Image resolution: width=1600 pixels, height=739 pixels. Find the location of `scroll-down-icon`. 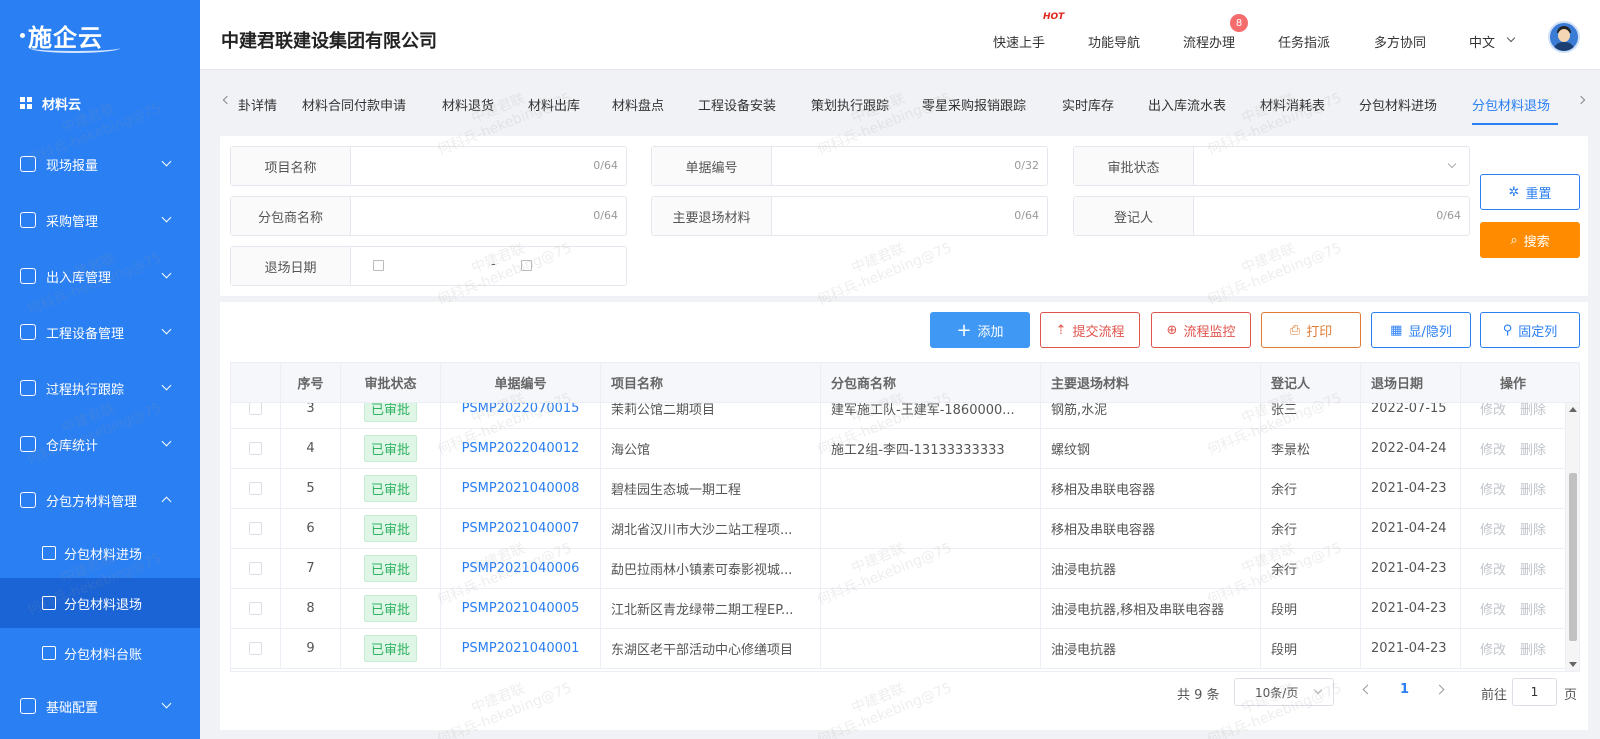

scroll-down-icon is located at coordinates (1573, 664).